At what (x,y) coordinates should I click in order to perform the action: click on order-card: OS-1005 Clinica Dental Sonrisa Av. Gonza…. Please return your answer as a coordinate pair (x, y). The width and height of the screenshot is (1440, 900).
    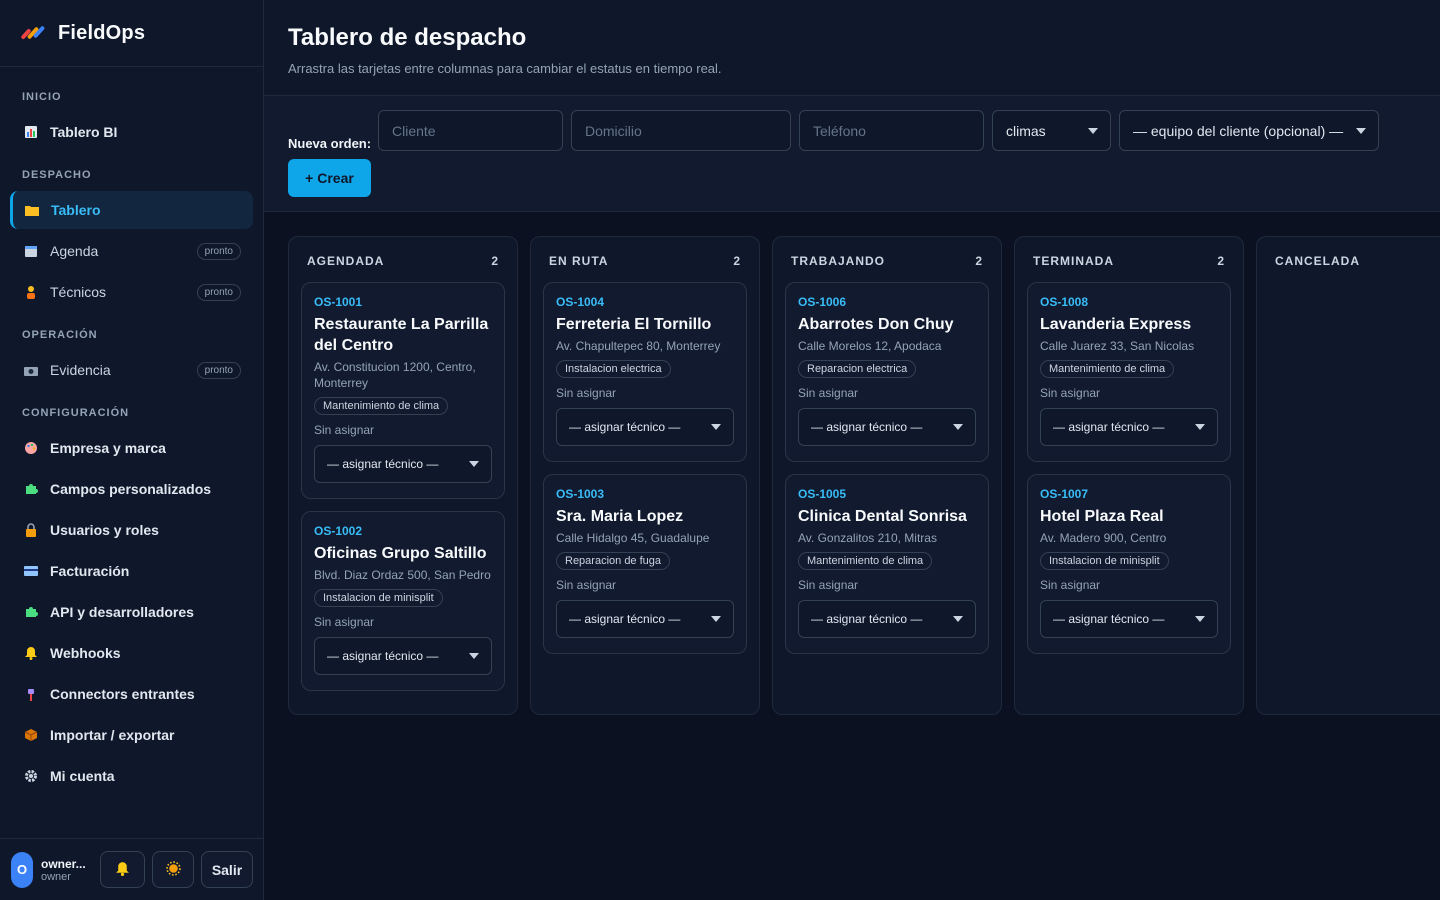
    Looking at the image, I should click on (887, 564).